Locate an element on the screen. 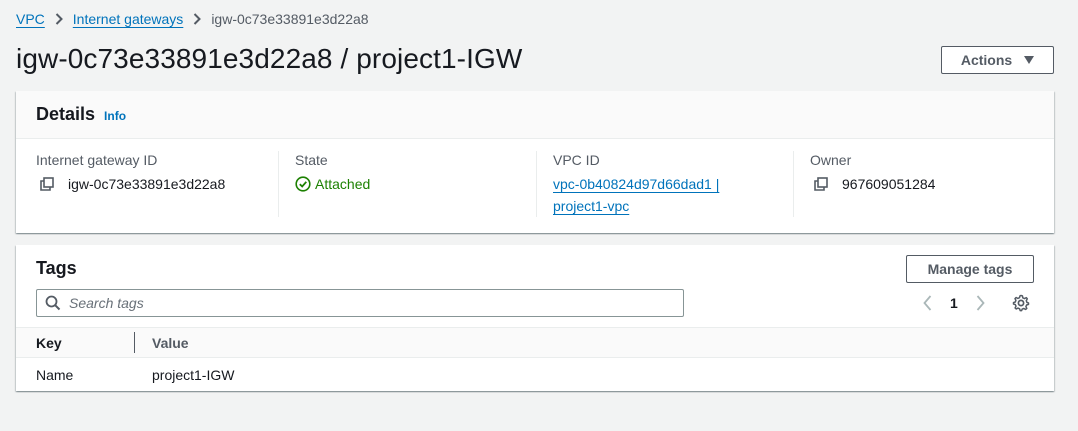 This screenshot has height=431, width=1078. search-tags-field is located at coordinates (360, 303).